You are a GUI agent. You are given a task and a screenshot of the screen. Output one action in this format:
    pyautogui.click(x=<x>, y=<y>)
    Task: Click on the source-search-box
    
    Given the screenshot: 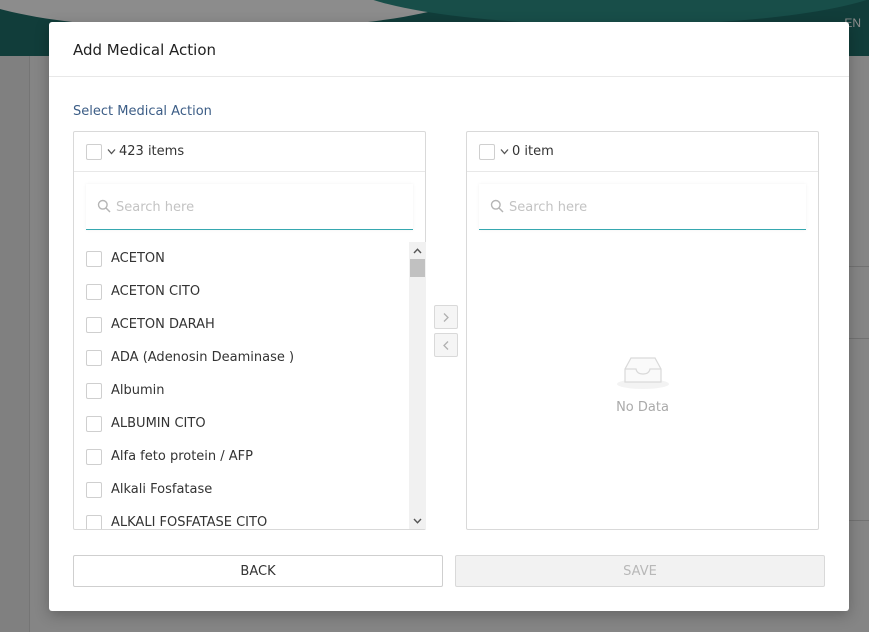 What is the action you would take?
    pyautogui.click(x=249, y=207)
    